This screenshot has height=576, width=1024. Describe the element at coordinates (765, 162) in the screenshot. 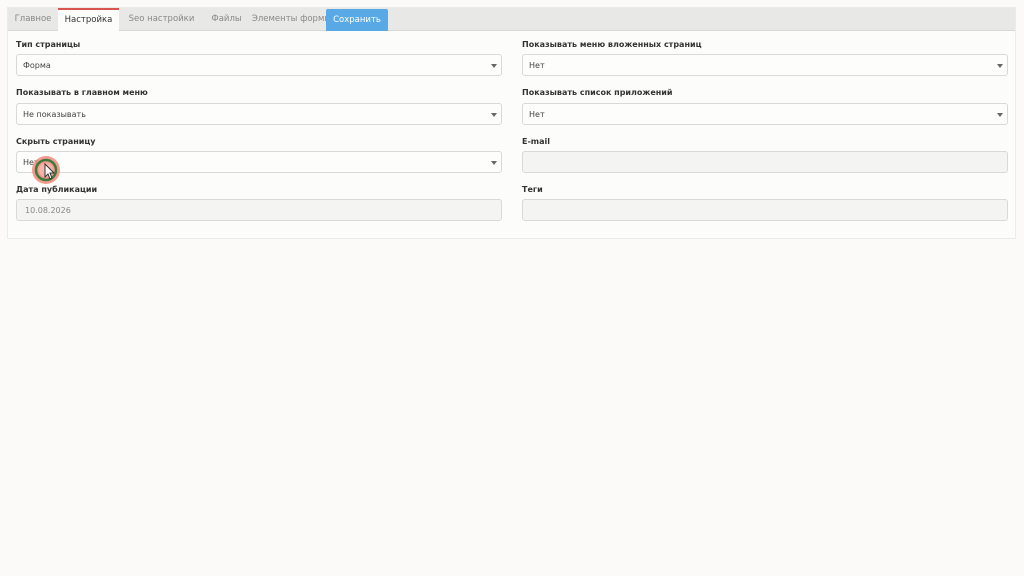

I see `email-field` at that location.